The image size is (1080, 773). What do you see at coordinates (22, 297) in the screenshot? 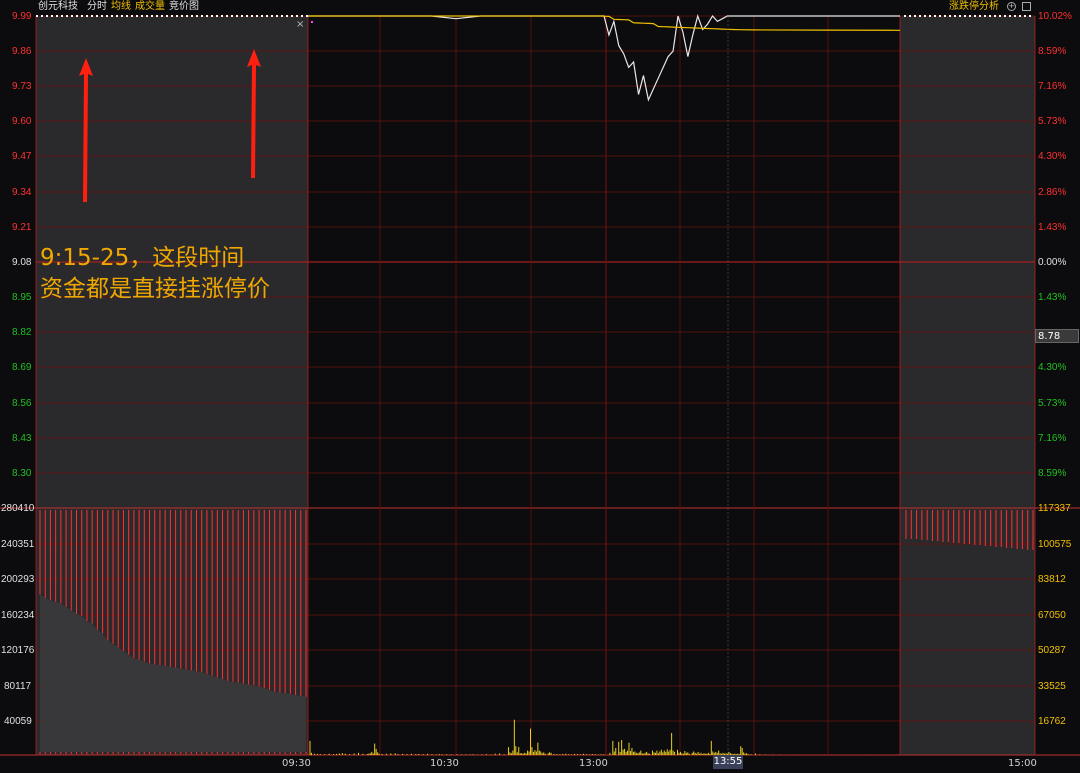
I see `price-tick: 8.95` at bounding box center [22, 297].